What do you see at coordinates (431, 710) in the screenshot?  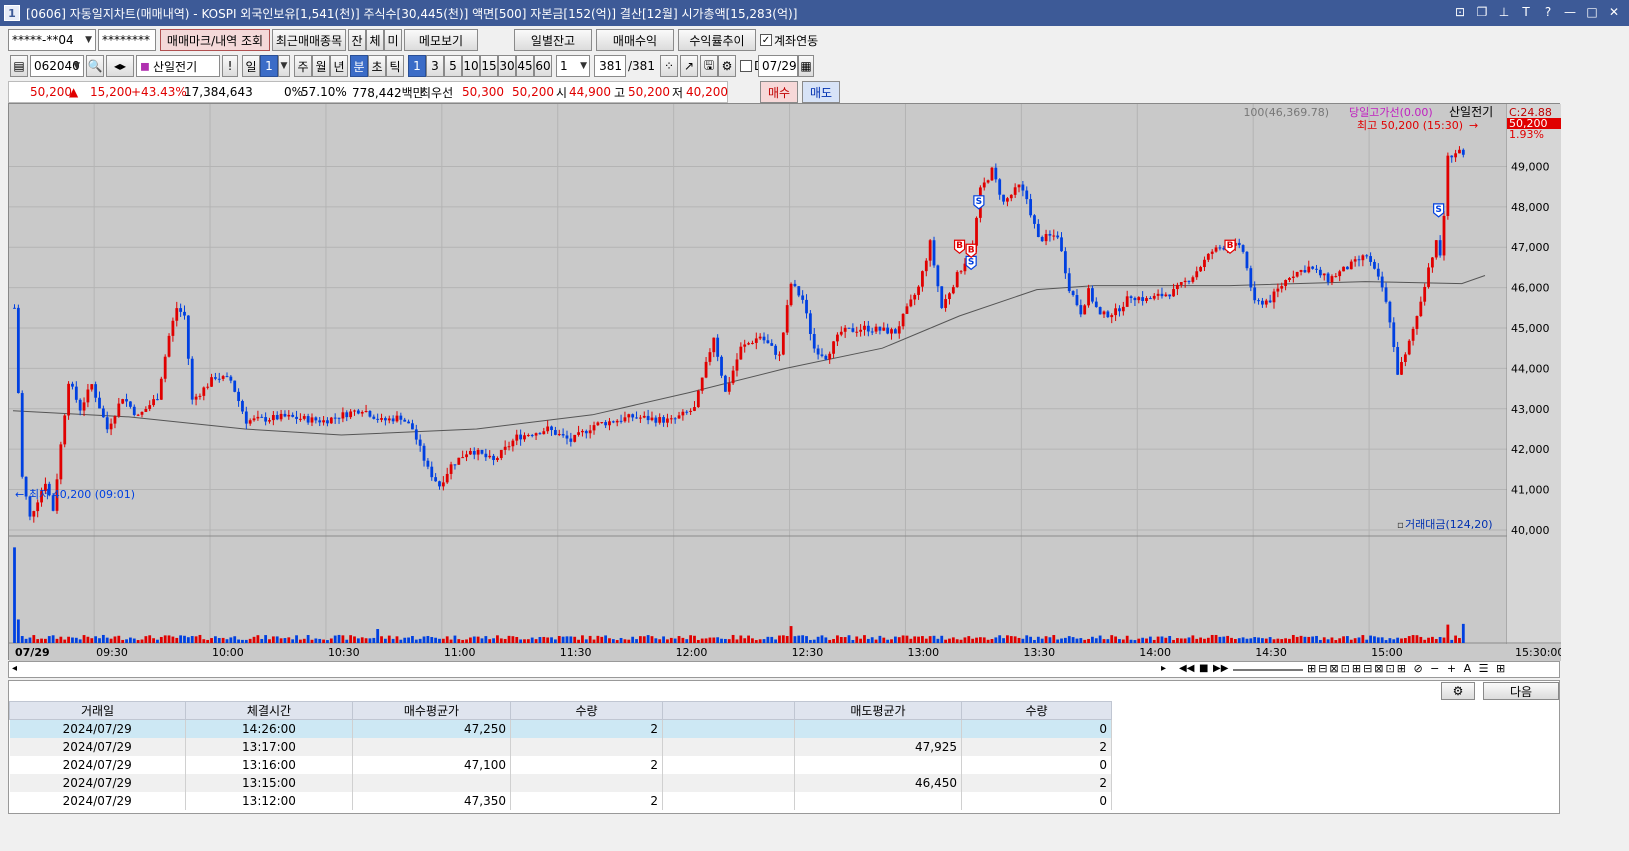 I see `col-buy-avg: 매수평균가` at bounding box center [431, 710].